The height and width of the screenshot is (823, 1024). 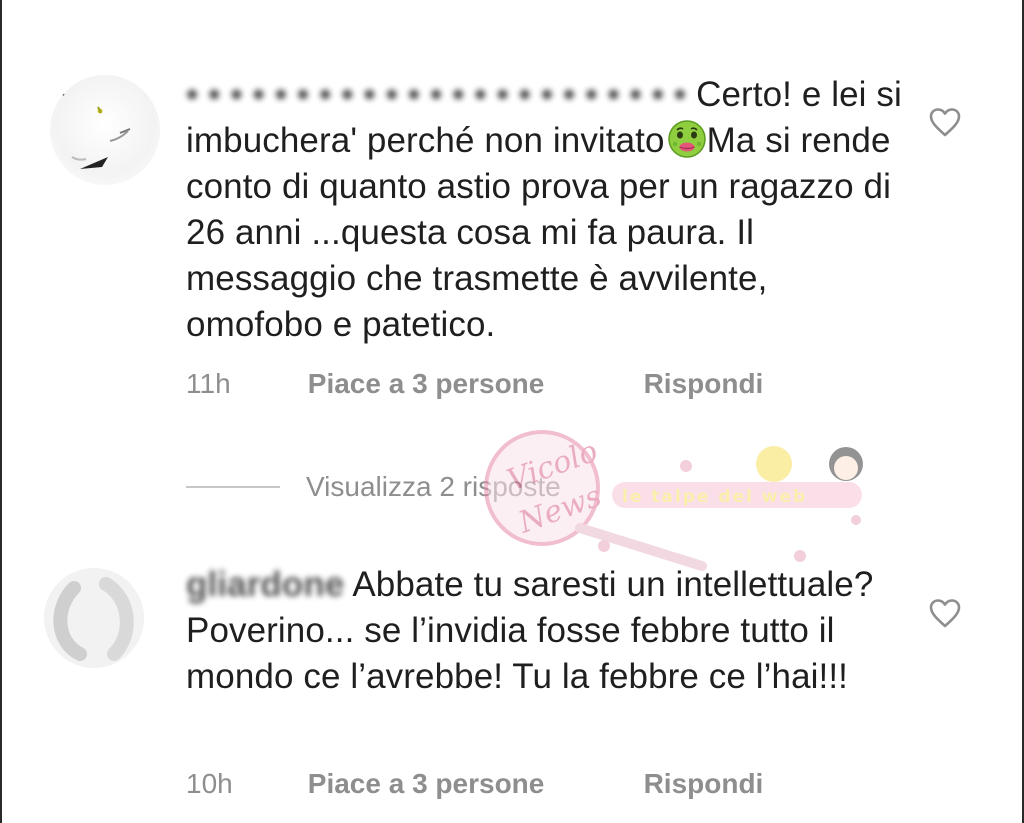 I want to click on comment-username: gliardone, so click(x=265, y=584).